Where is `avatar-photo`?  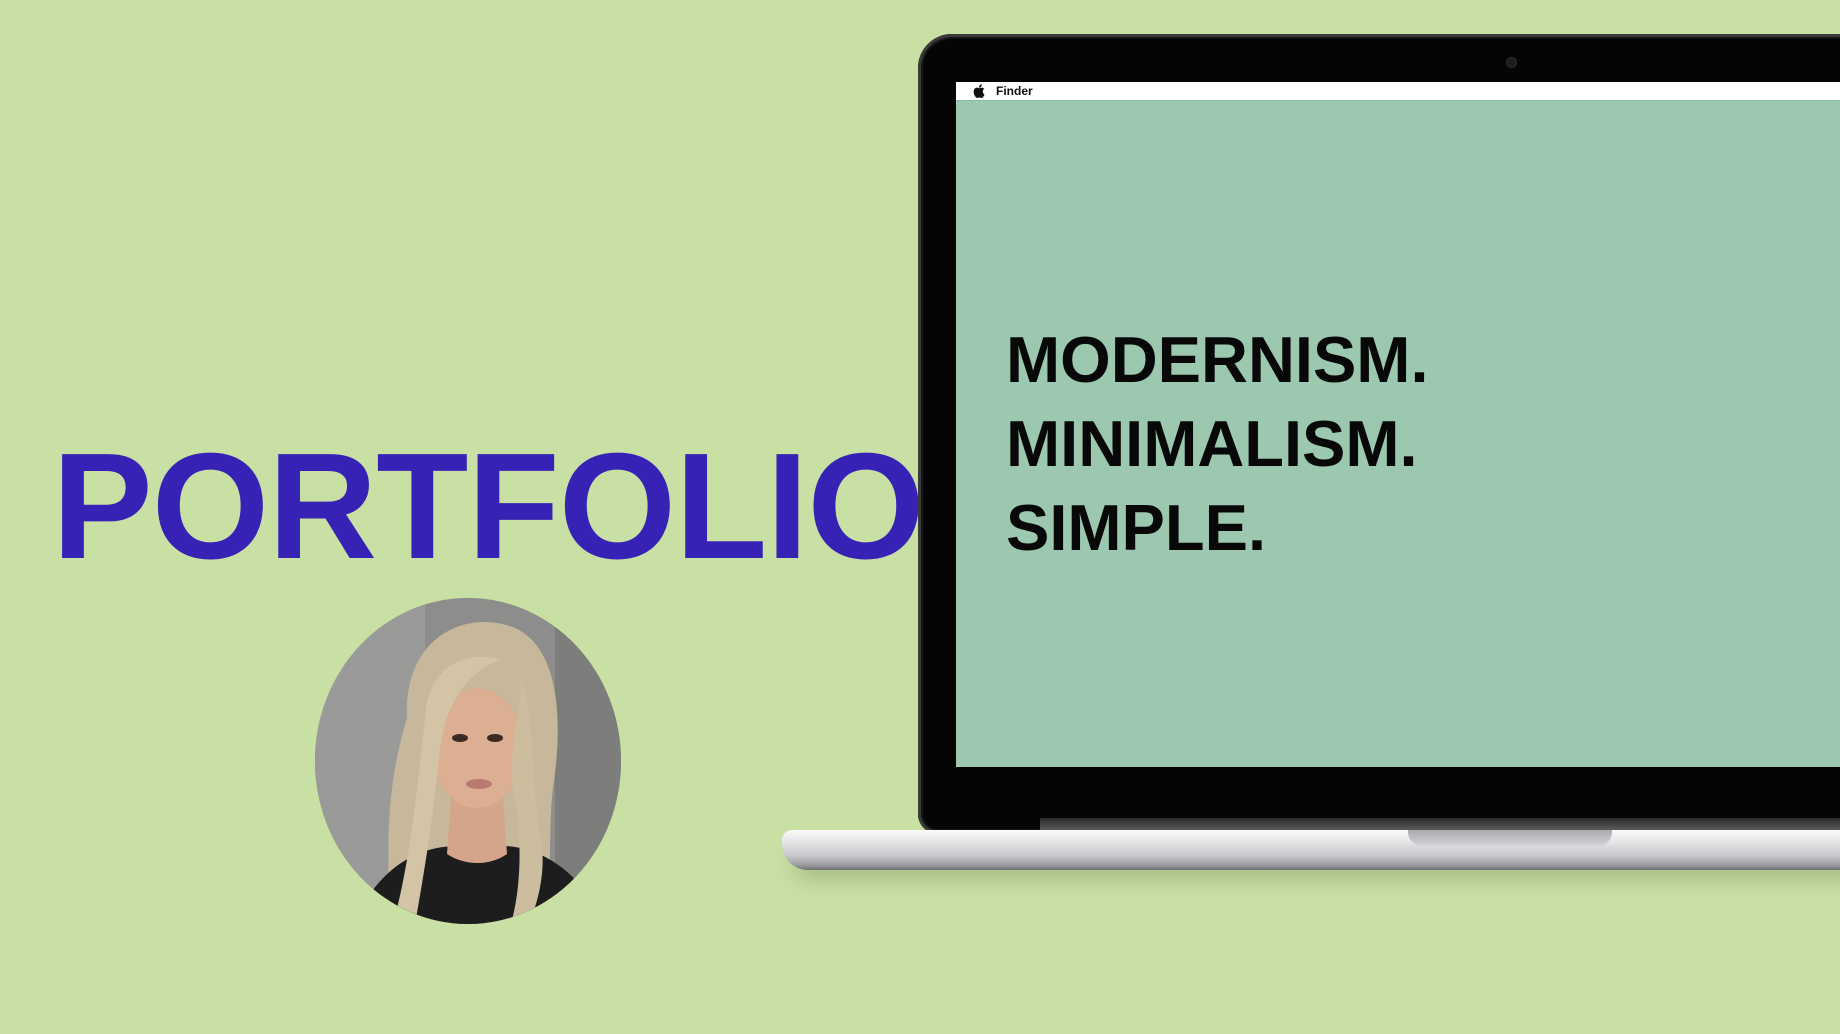 avatar-photo is located at coordinates (468, 761).